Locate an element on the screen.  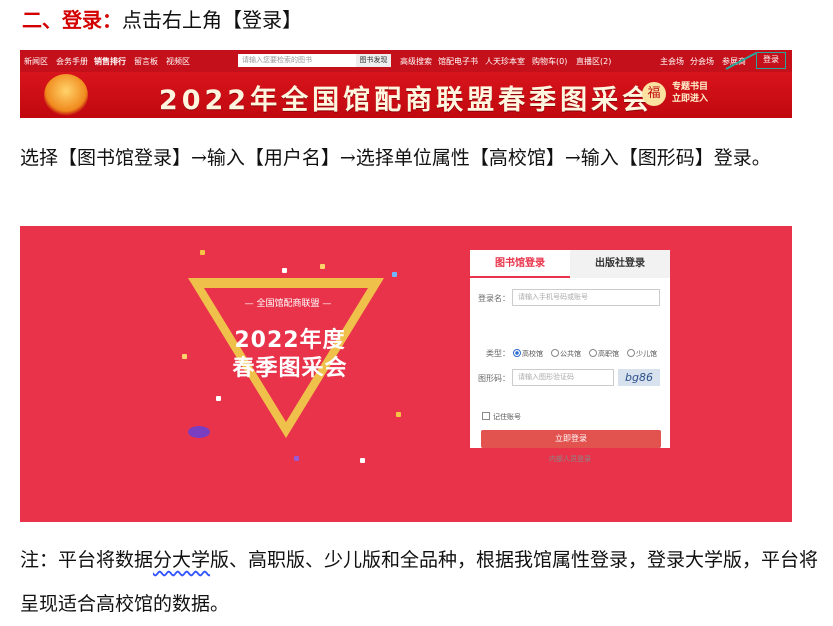
nav-ranking: 销售排行 is located at coordinates (110, 61).